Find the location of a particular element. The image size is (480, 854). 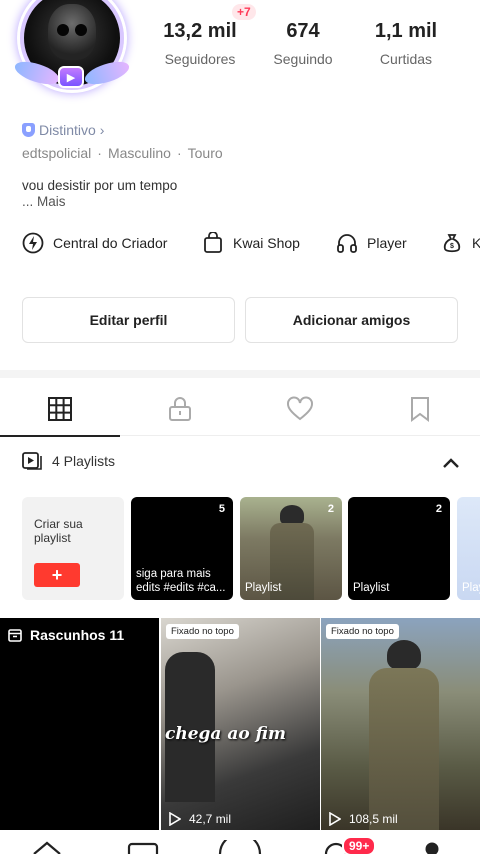

earnings-label: K is located at coordinates (476, 243).